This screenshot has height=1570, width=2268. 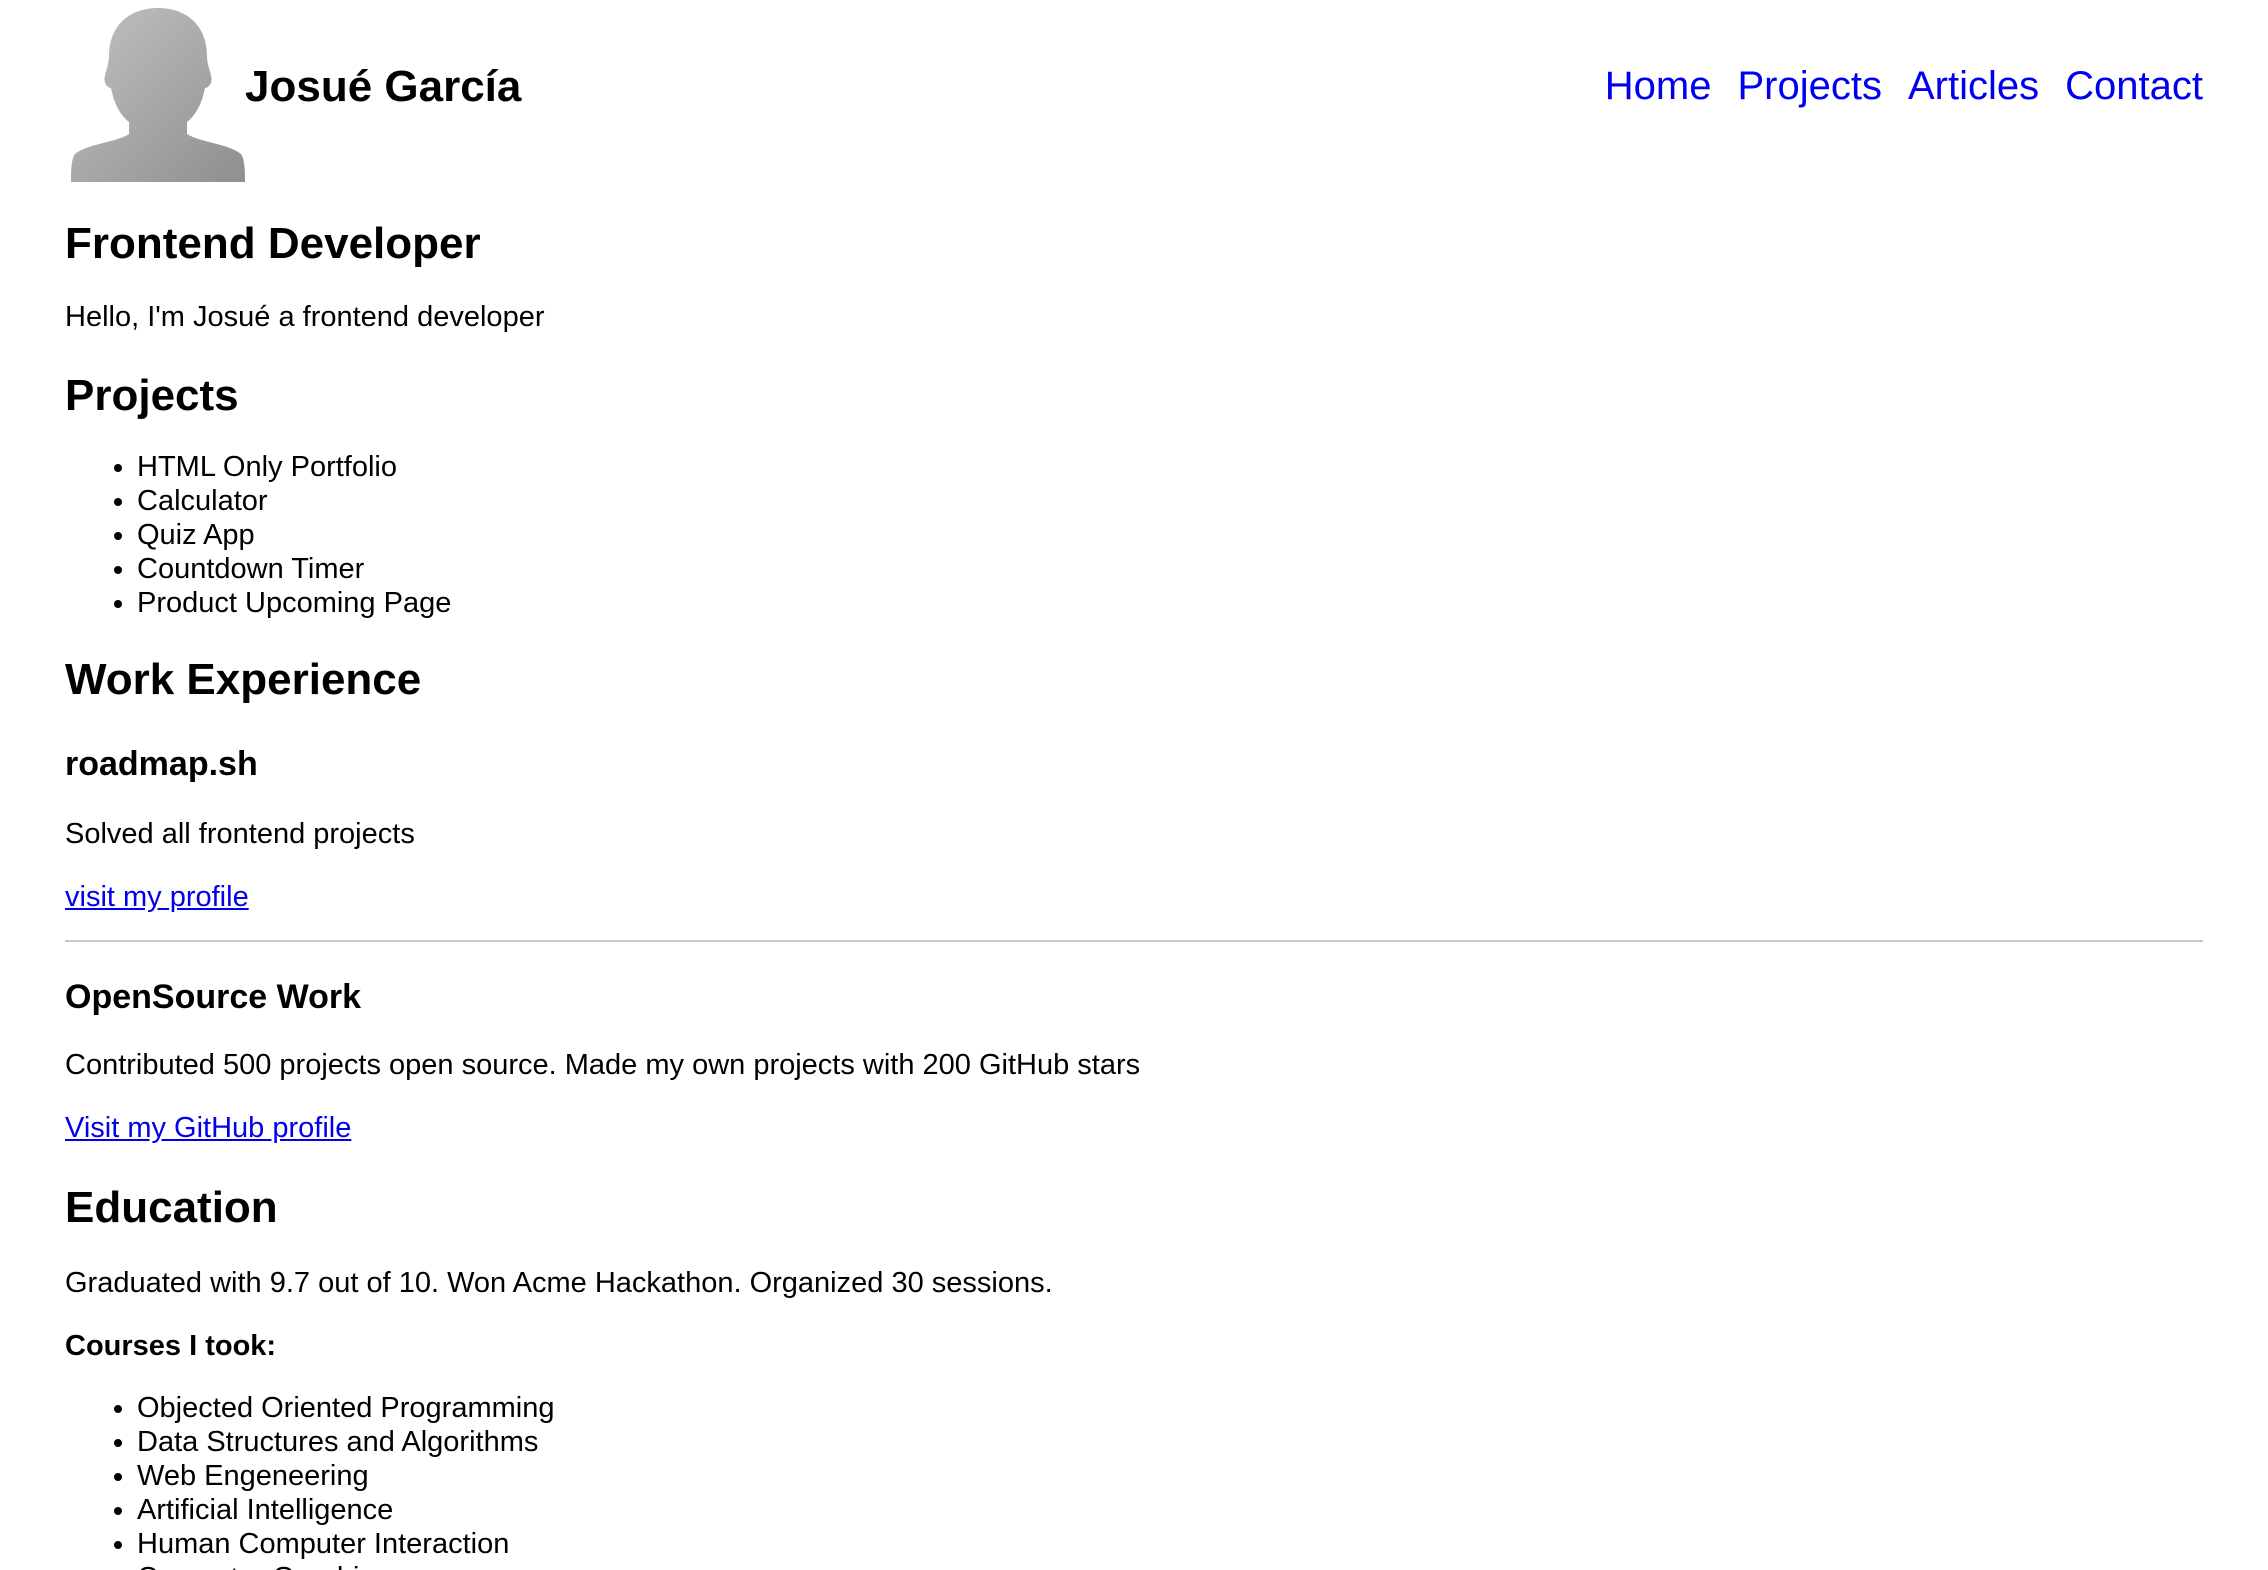 I want to click on main-nav: Home Projects Articles Contact, so click(x=1904, y=86).